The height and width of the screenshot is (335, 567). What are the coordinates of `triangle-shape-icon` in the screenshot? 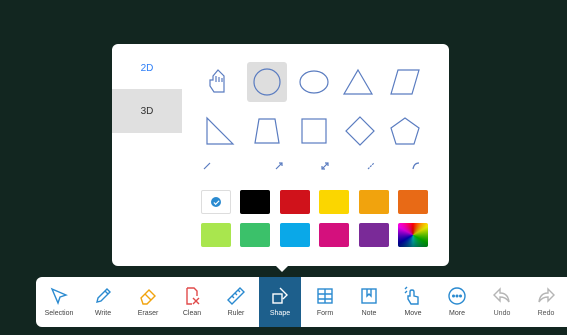 It's located at (358, 82).